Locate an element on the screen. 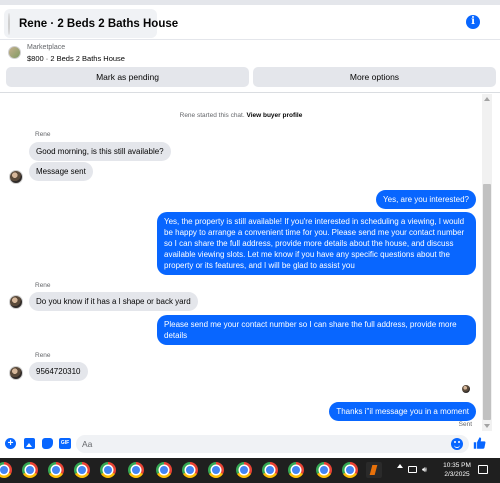 The width and height of the screenshot is (500, 483). like-icon is located at coordinates (479, 443).